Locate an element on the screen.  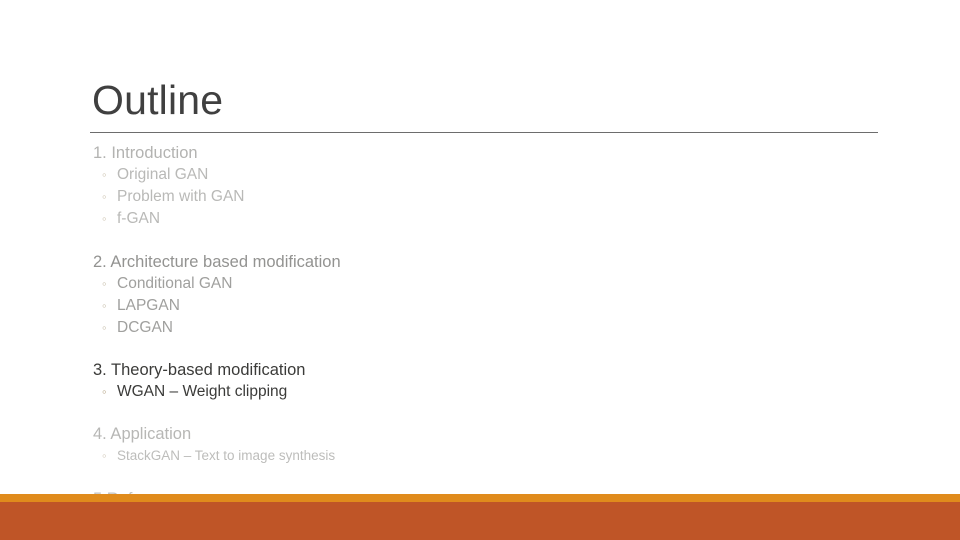
list-item: ◦ WGAN – Weight clipping is located at coordinates (490, 392).